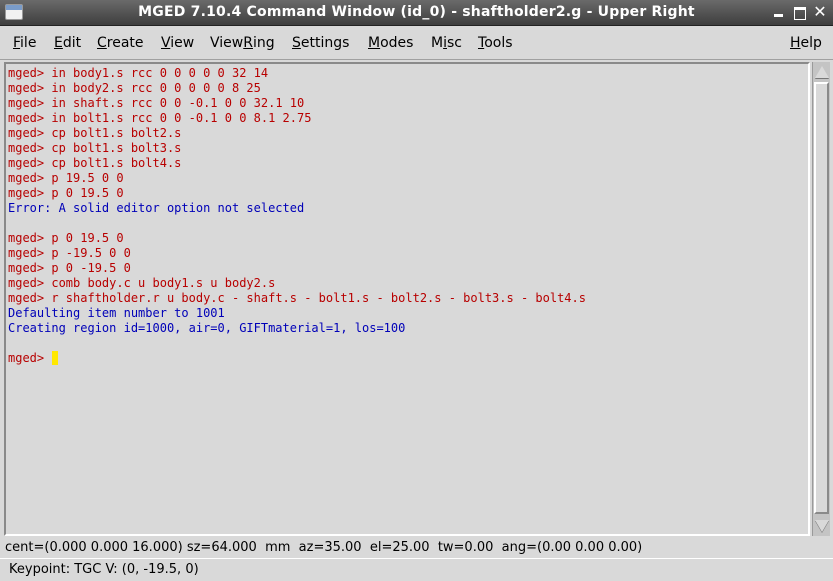 This screenshot has height=581, width=833. What do you see at coordinates (416, 569) in the screenshot?
I see `keypoint-status: Keypoint: TGC V: (0, -19.5, 0)` at bounding box center [416, 569].